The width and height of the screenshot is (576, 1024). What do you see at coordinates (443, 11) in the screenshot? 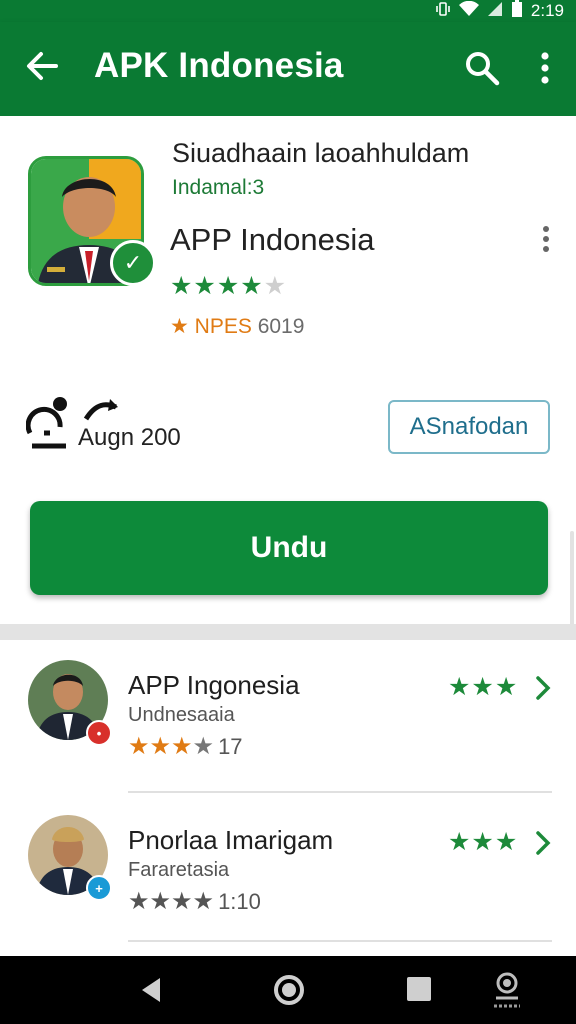
I see `vibrate-icon` at bounding box center [443, 11].